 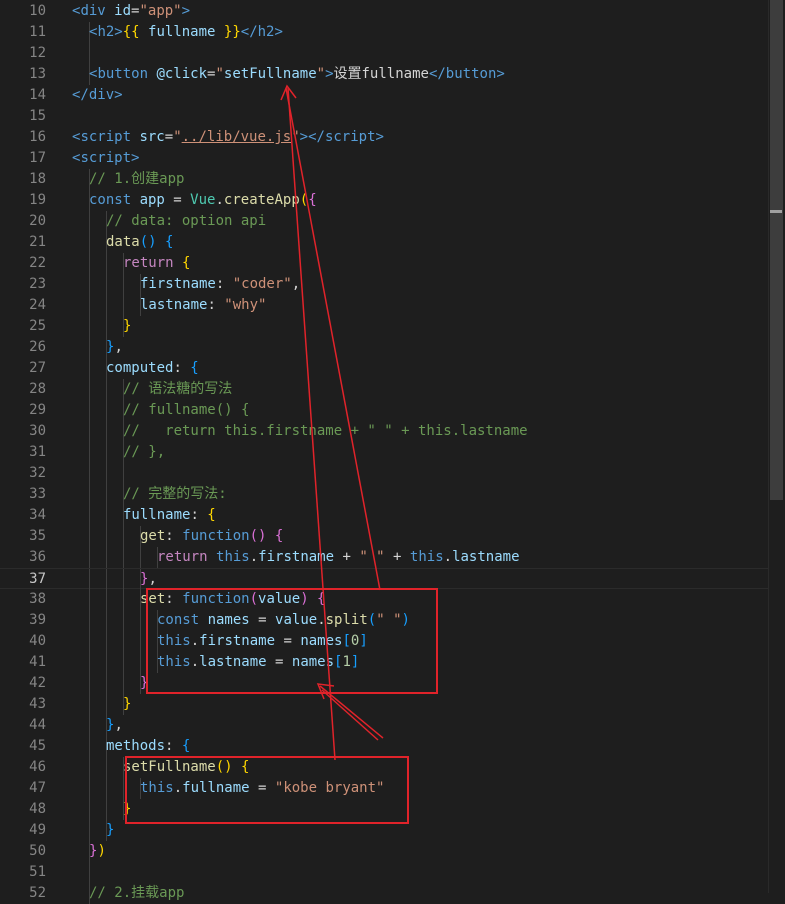 What do you see at coordinates (131, 11) in the screenshot?
I see `line-code: <div id="app">` at bounding box center [131, 11].